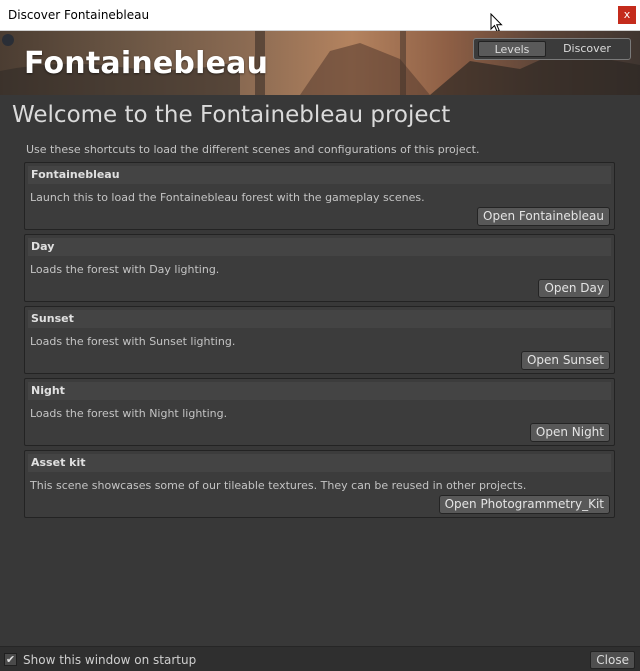  What do you see at coordinates (10, 659) in the screenshot?
I see `startup-checkbox: ✔` at bounding box center [10, 659].